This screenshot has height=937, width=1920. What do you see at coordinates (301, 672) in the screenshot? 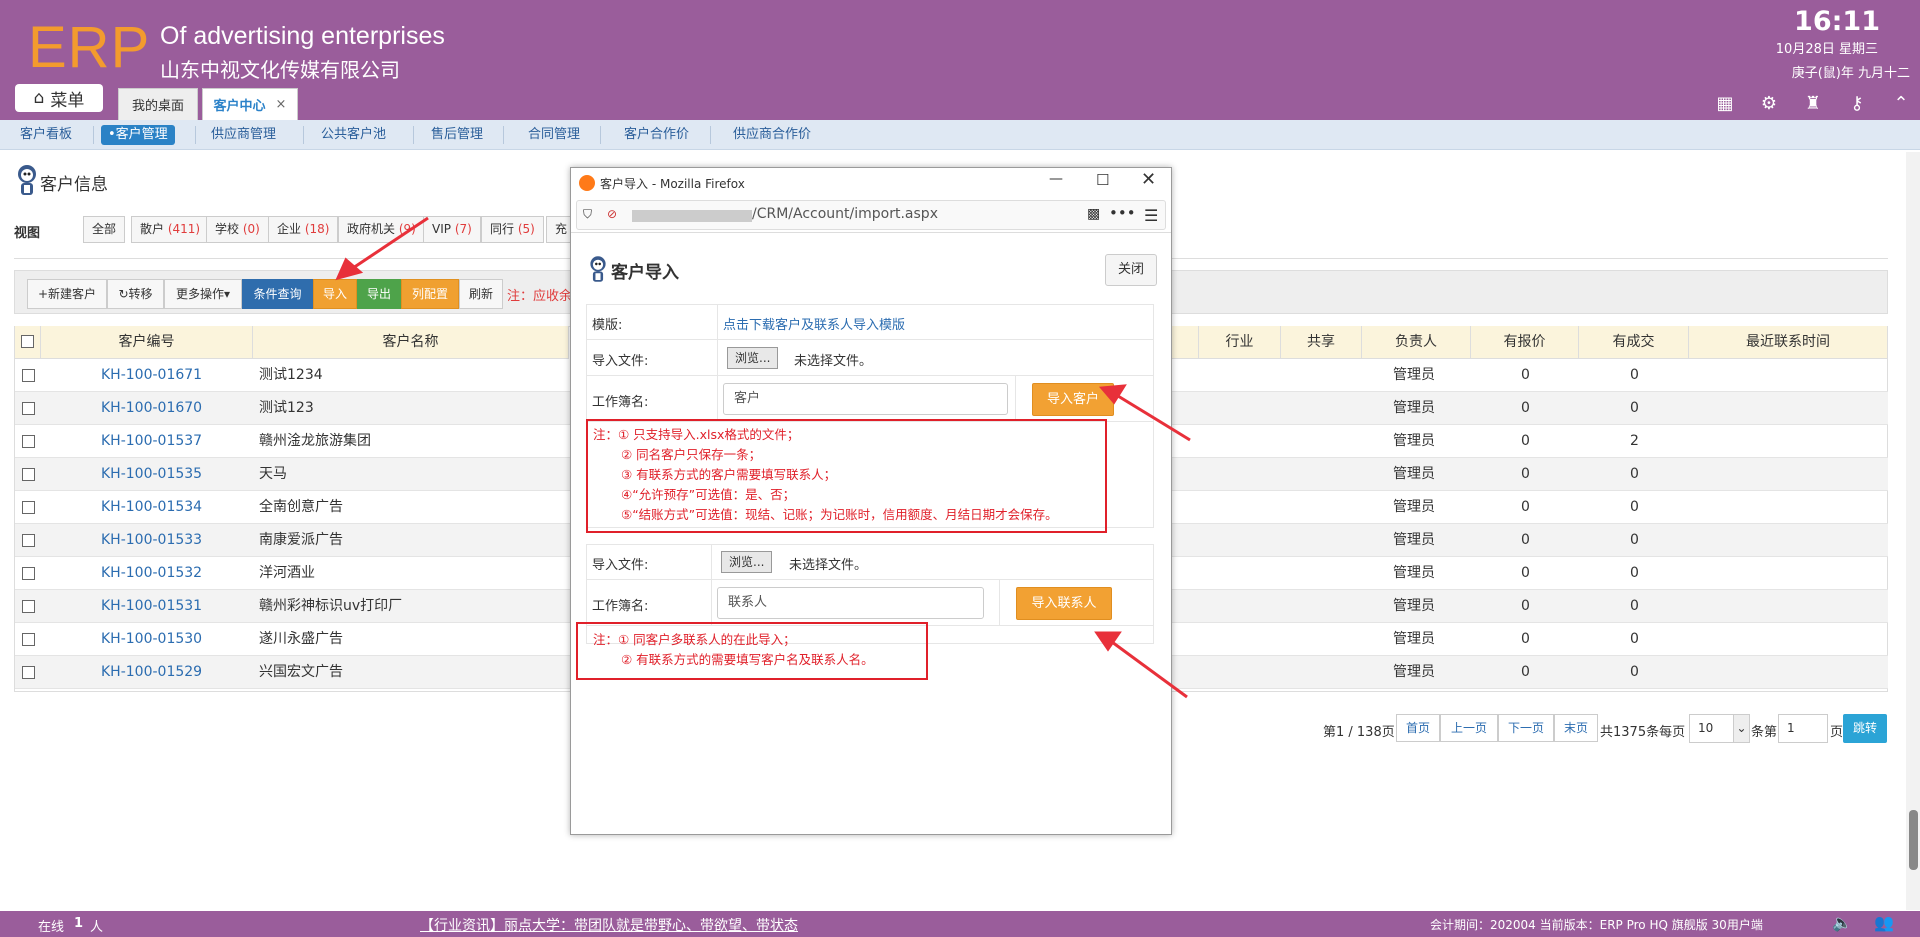
I see `customer-name: 兴国宏文广告` at bounding box center [301, 672].